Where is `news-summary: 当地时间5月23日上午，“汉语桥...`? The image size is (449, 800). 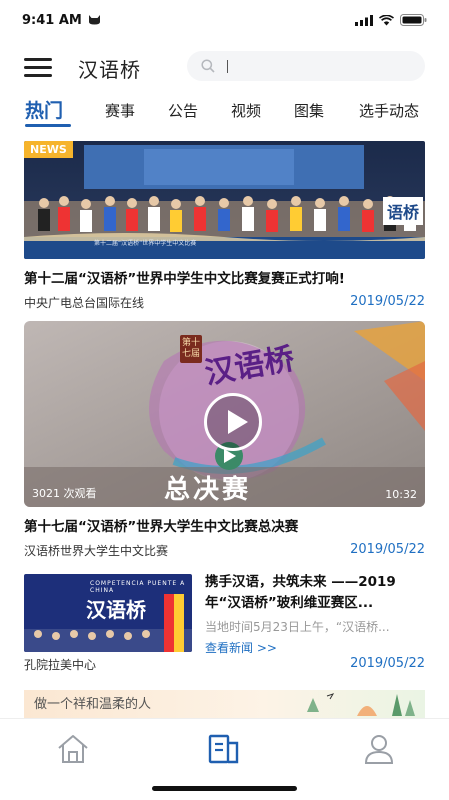 news-summary: 当地时间5月23日上午，“汉语桥... is located at coordinates (297, 627).